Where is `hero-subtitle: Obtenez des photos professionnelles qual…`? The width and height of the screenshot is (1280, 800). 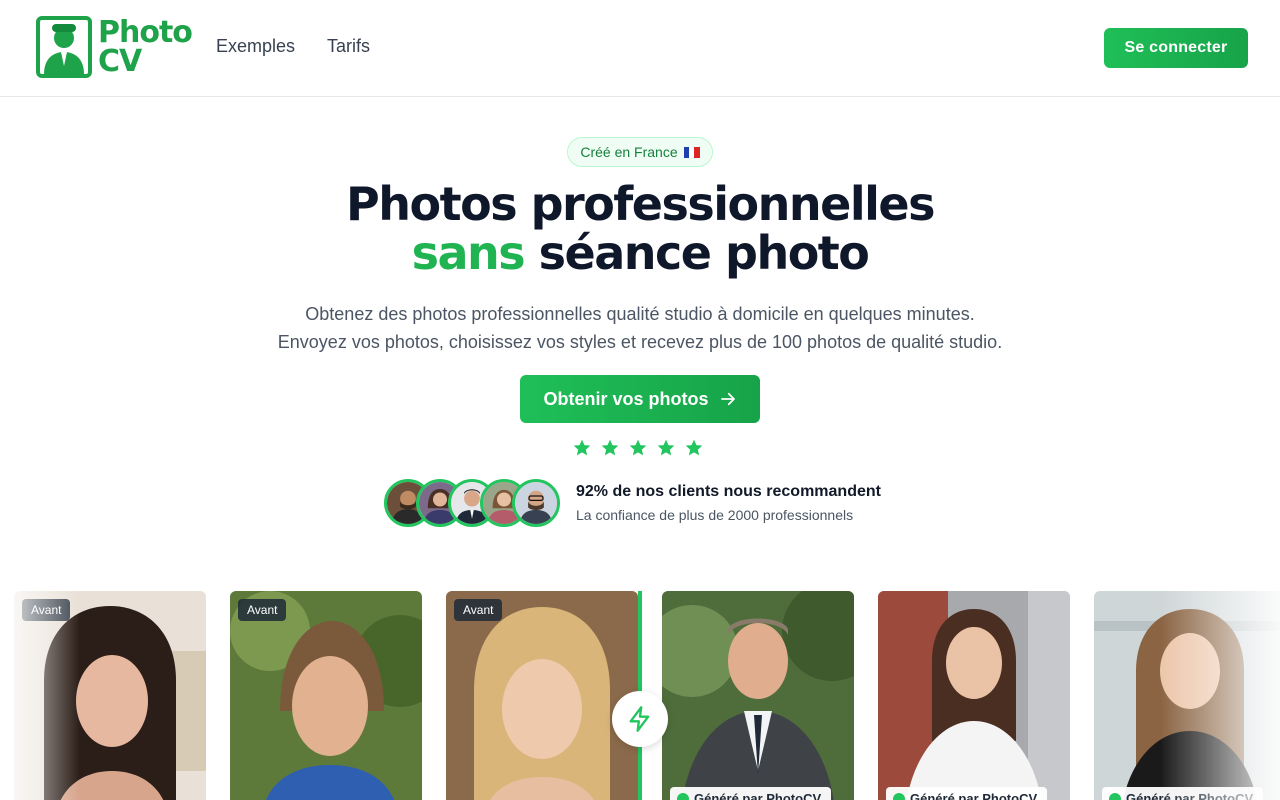 hero-subtitle: Obtenez des photos professionnelles qual… is located at coordinates (640, 328).